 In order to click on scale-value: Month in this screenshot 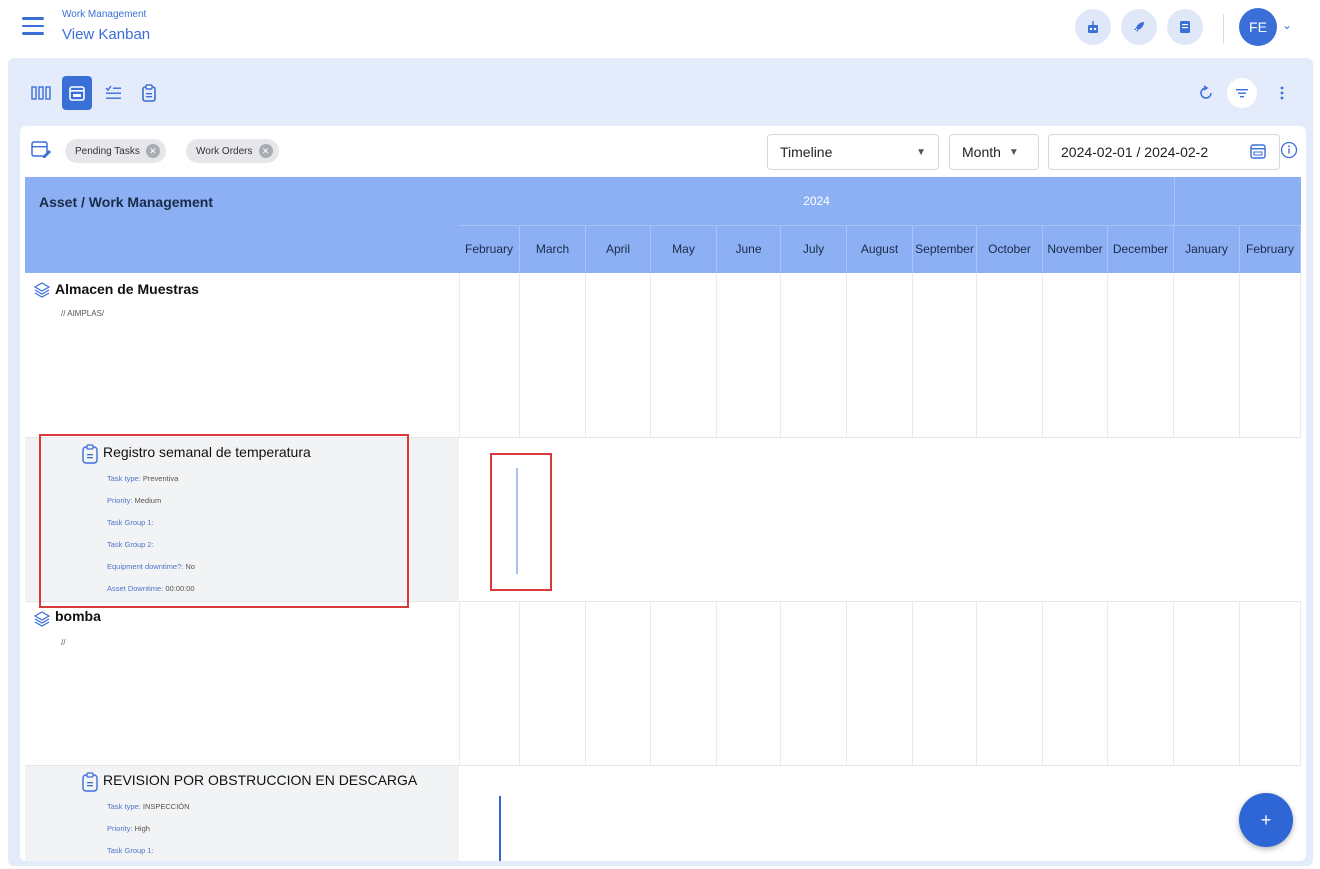, I will do `click(981, 152)`.